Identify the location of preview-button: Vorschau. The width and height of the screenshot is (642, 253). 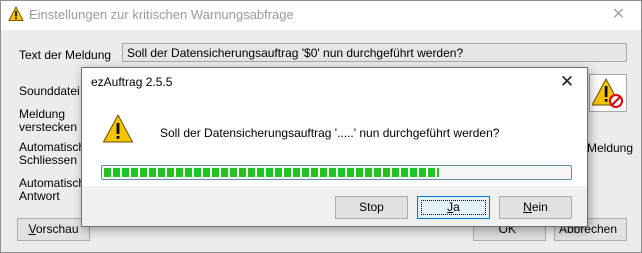
(53, 229).